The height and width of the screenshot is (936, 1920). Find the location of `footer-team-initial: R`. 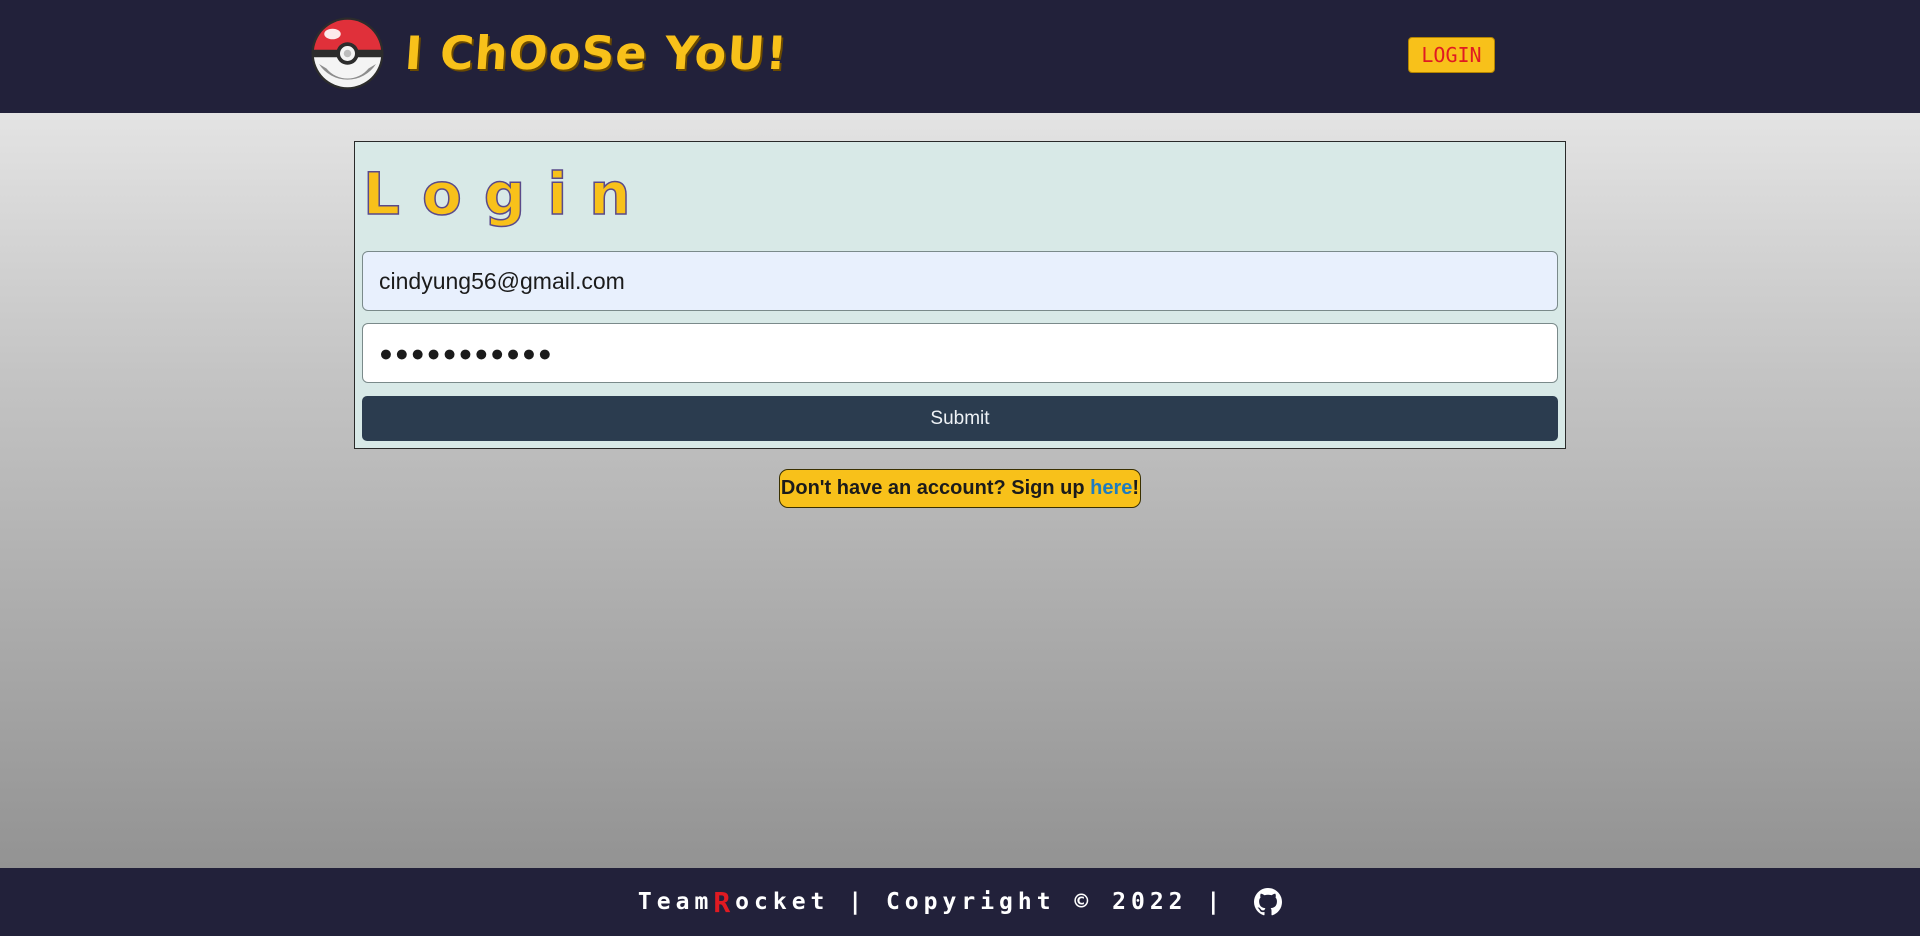

footer-team-initial: R is located at coordinates (724, 902).